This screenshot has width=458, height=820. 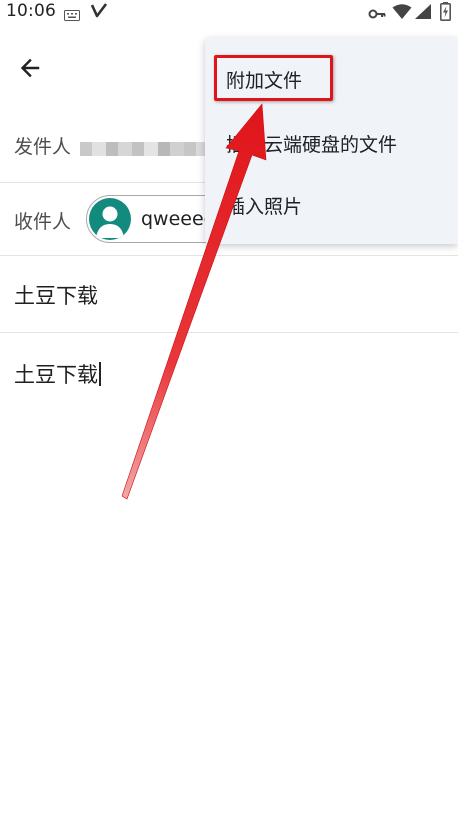 I want to click on keyboard-icon, so click(x=72, y=15).